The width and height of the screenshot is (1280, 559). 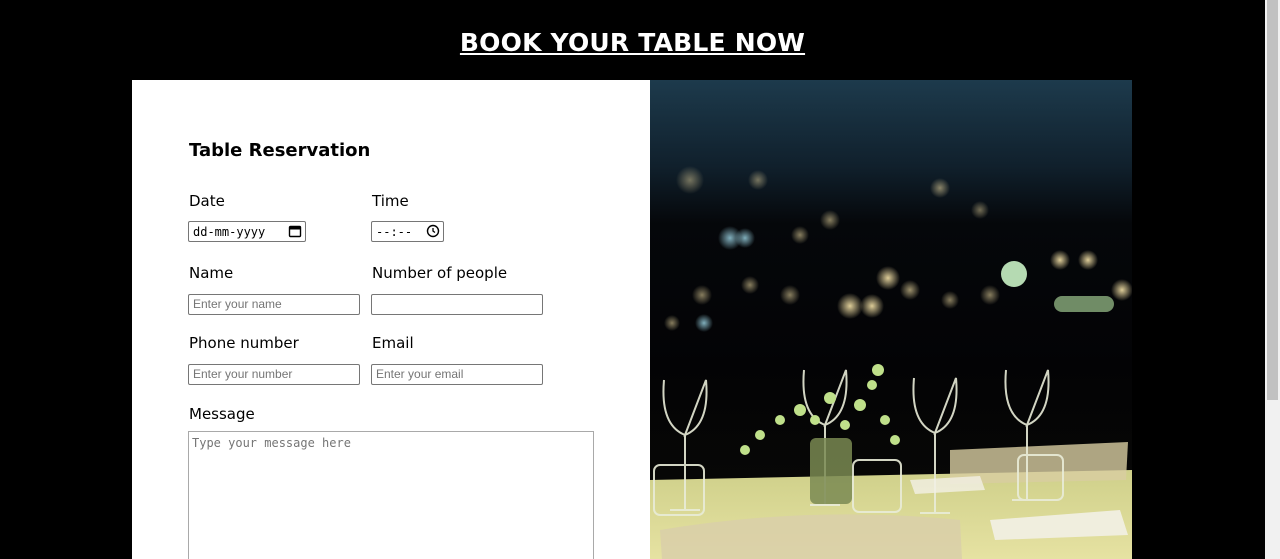 What do you see at coordinates (229, 232) in the screenshot?
I see `date-input-value: dd-mm-yyyy` at bounding box center [229, 232].